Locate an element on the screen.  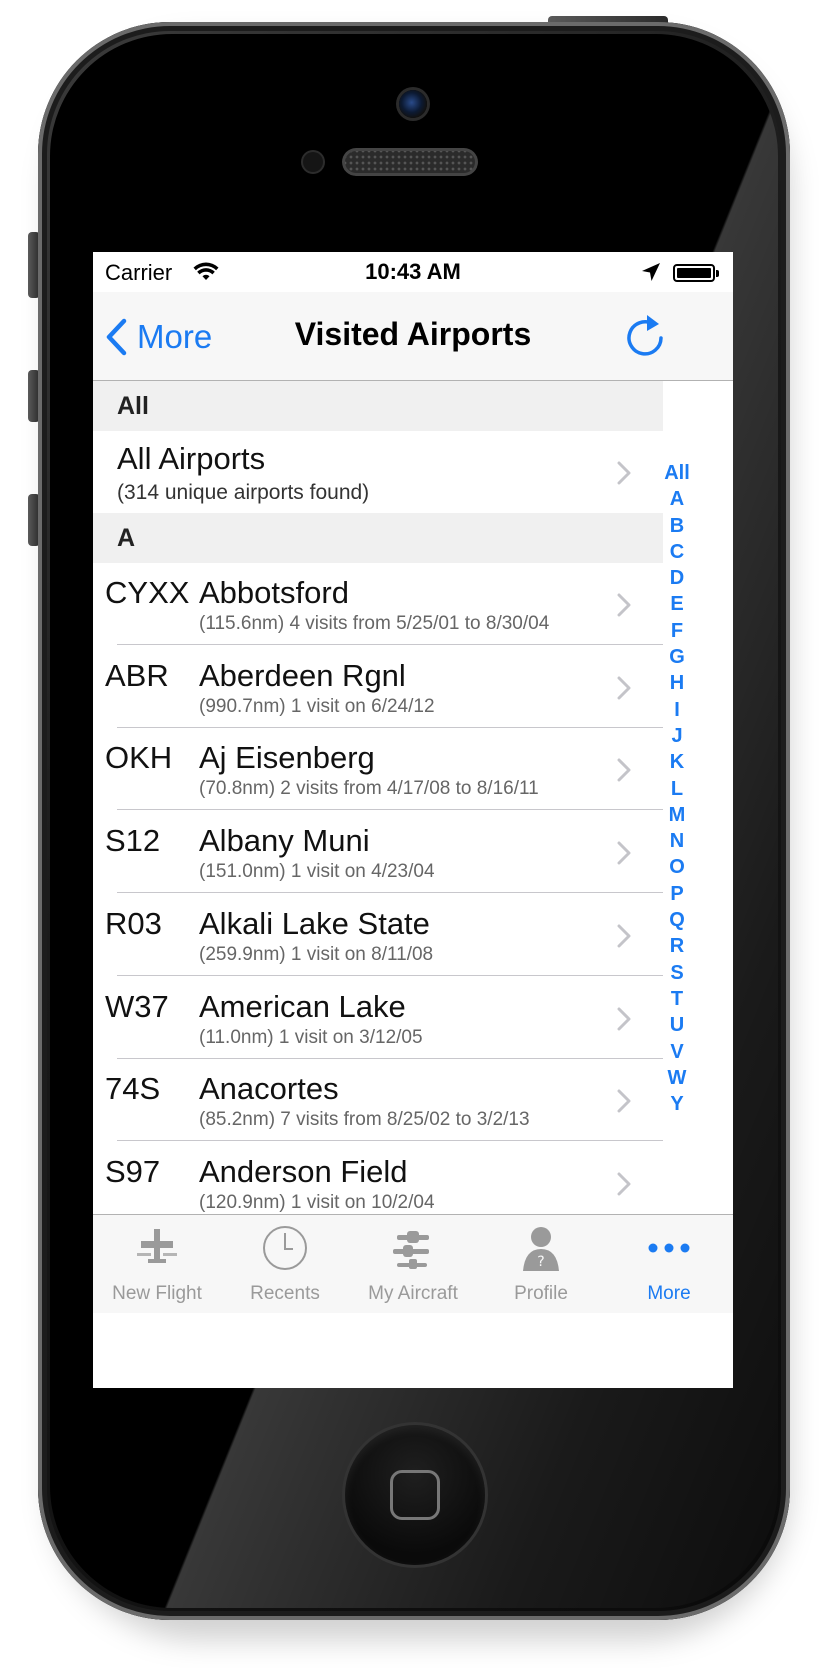
status-time: 10:43 AM is located at coordinates (413, 271).